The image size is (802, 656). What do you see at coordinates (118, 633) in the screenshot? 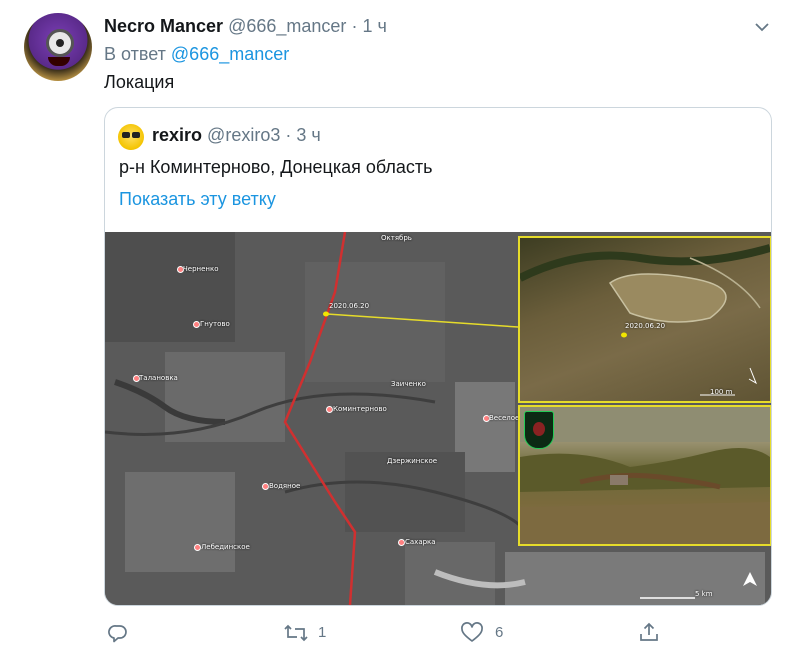
I see `reply-icon` at bounding box center [118, 633].